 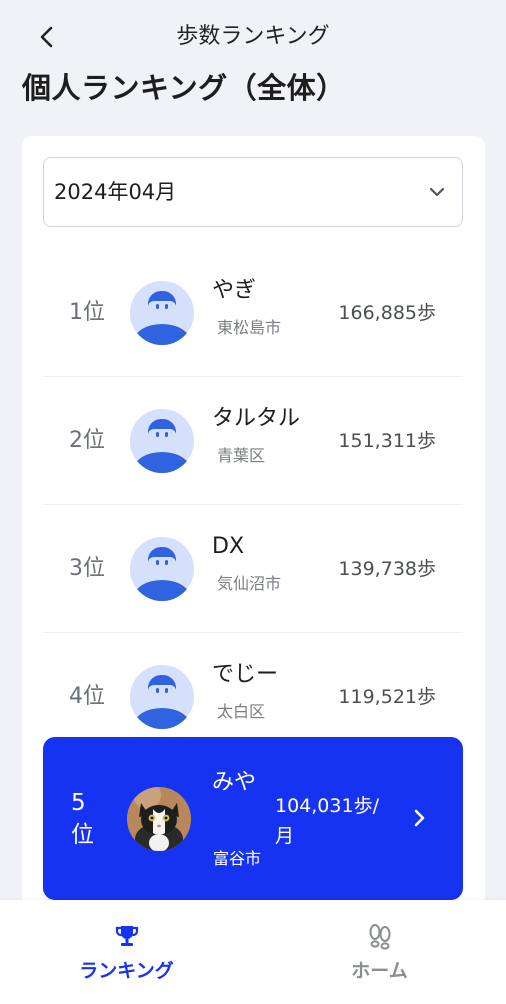 I want to click on cat-photo-avatar, so click(x=159, y=819).